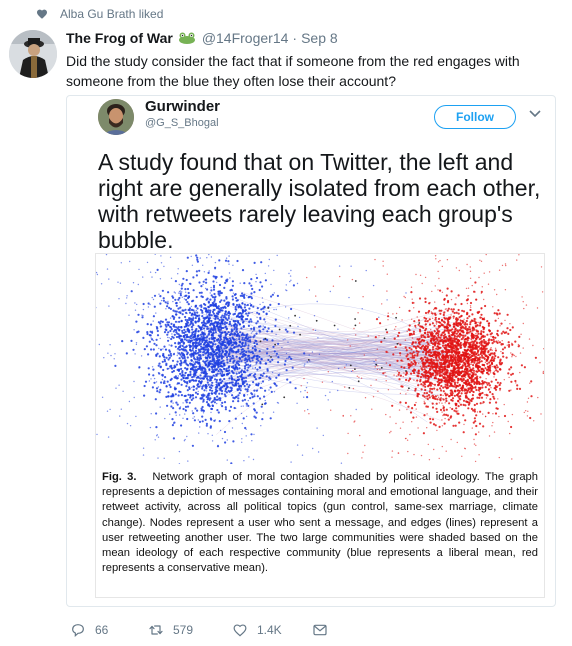 The image size is (572, 646). I want to click on reply-button: 66, so click(109, 630).